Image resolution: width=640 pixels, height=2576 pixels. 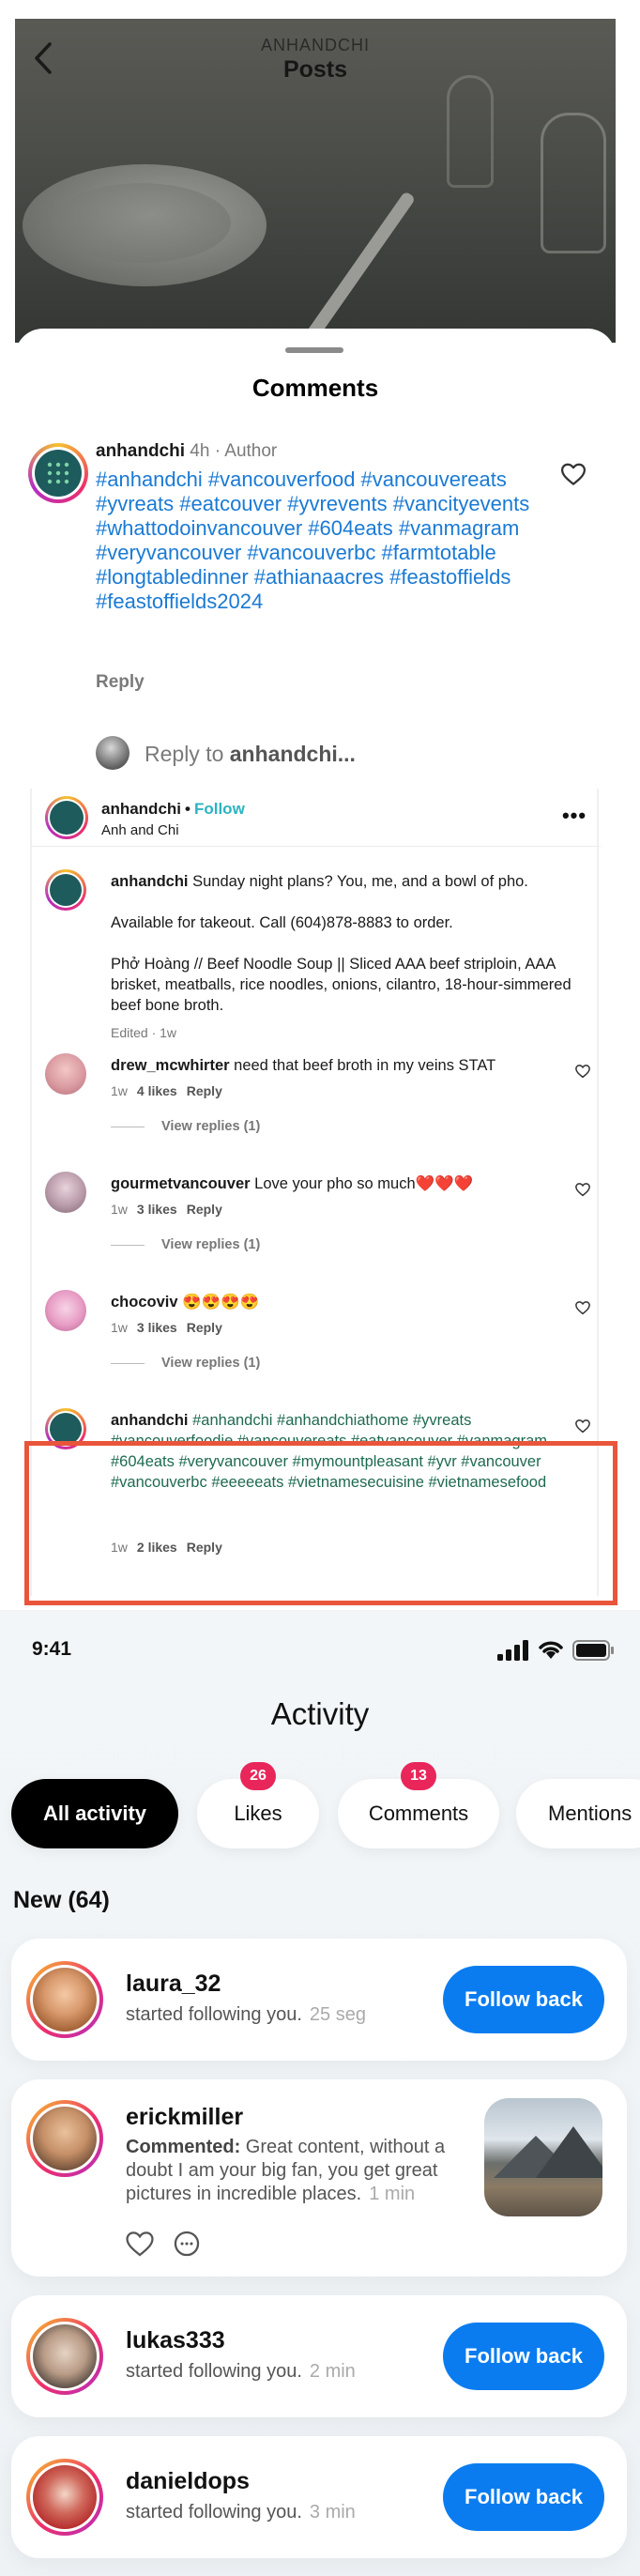 I want to click on wifi-icon, so click(x=551, y=1650).